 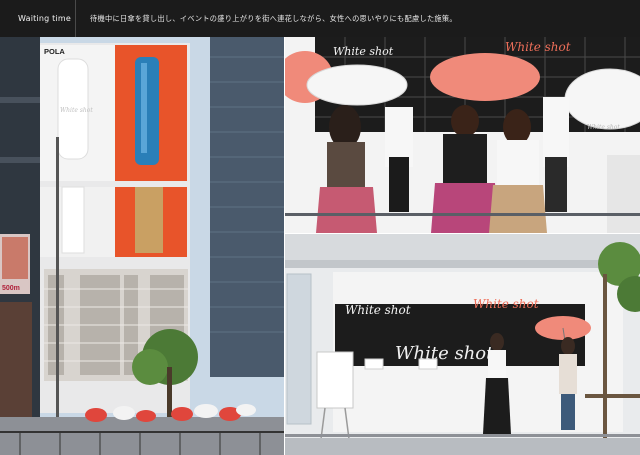 I want to click on umbrella-script: White shot, so click(x=603, y=127).